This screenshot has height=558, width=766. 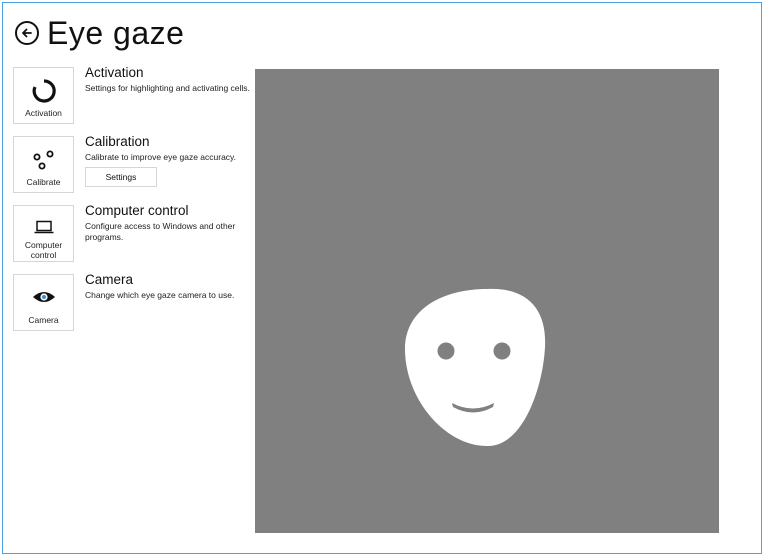 I want to click on computer-control-tile-label: Computer control, so click(x=43, y=250).